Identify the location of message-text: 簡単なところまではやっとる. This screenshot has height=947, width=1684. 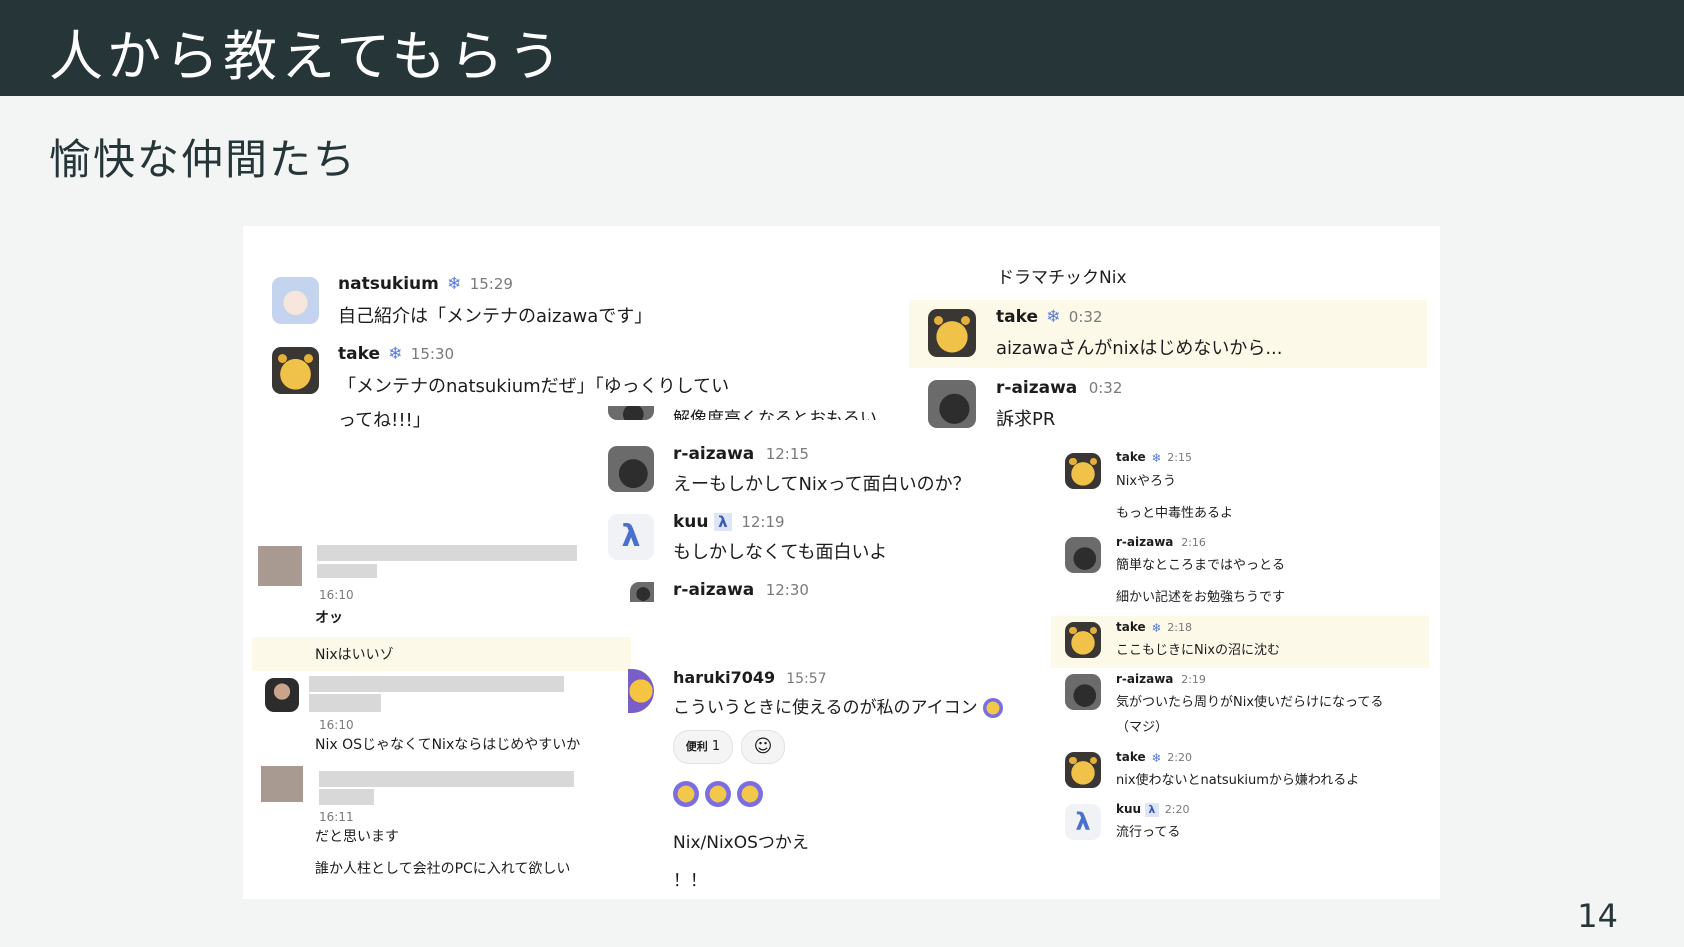
(1201, 565).